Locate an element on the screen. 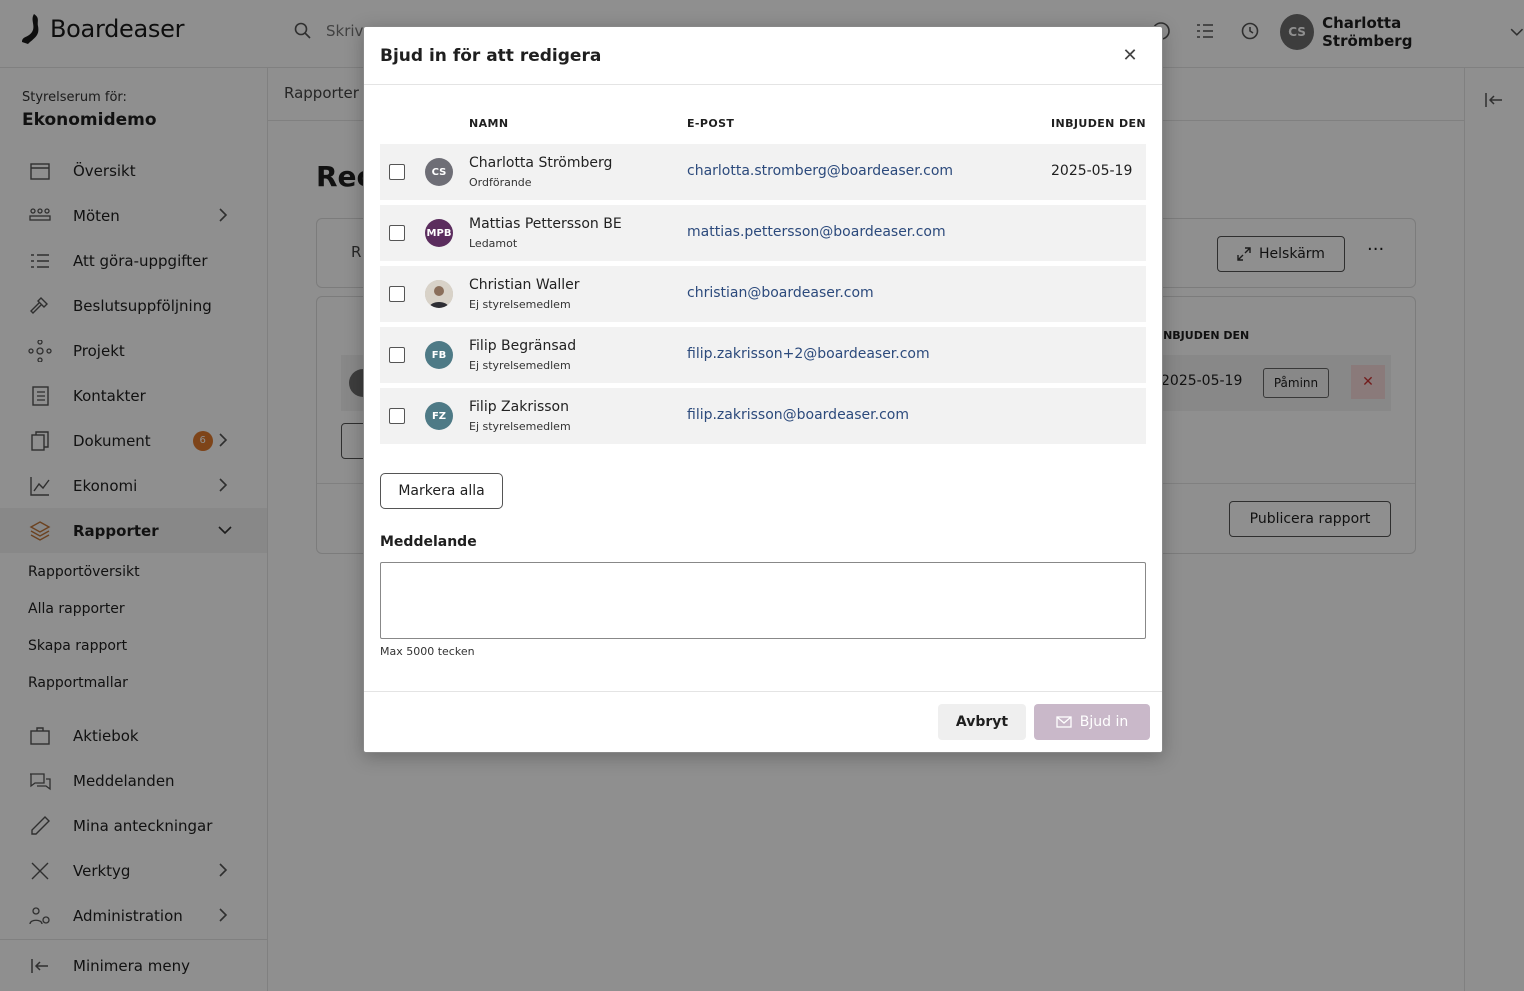  person-photo-icon is located at coordinates (439, 294).